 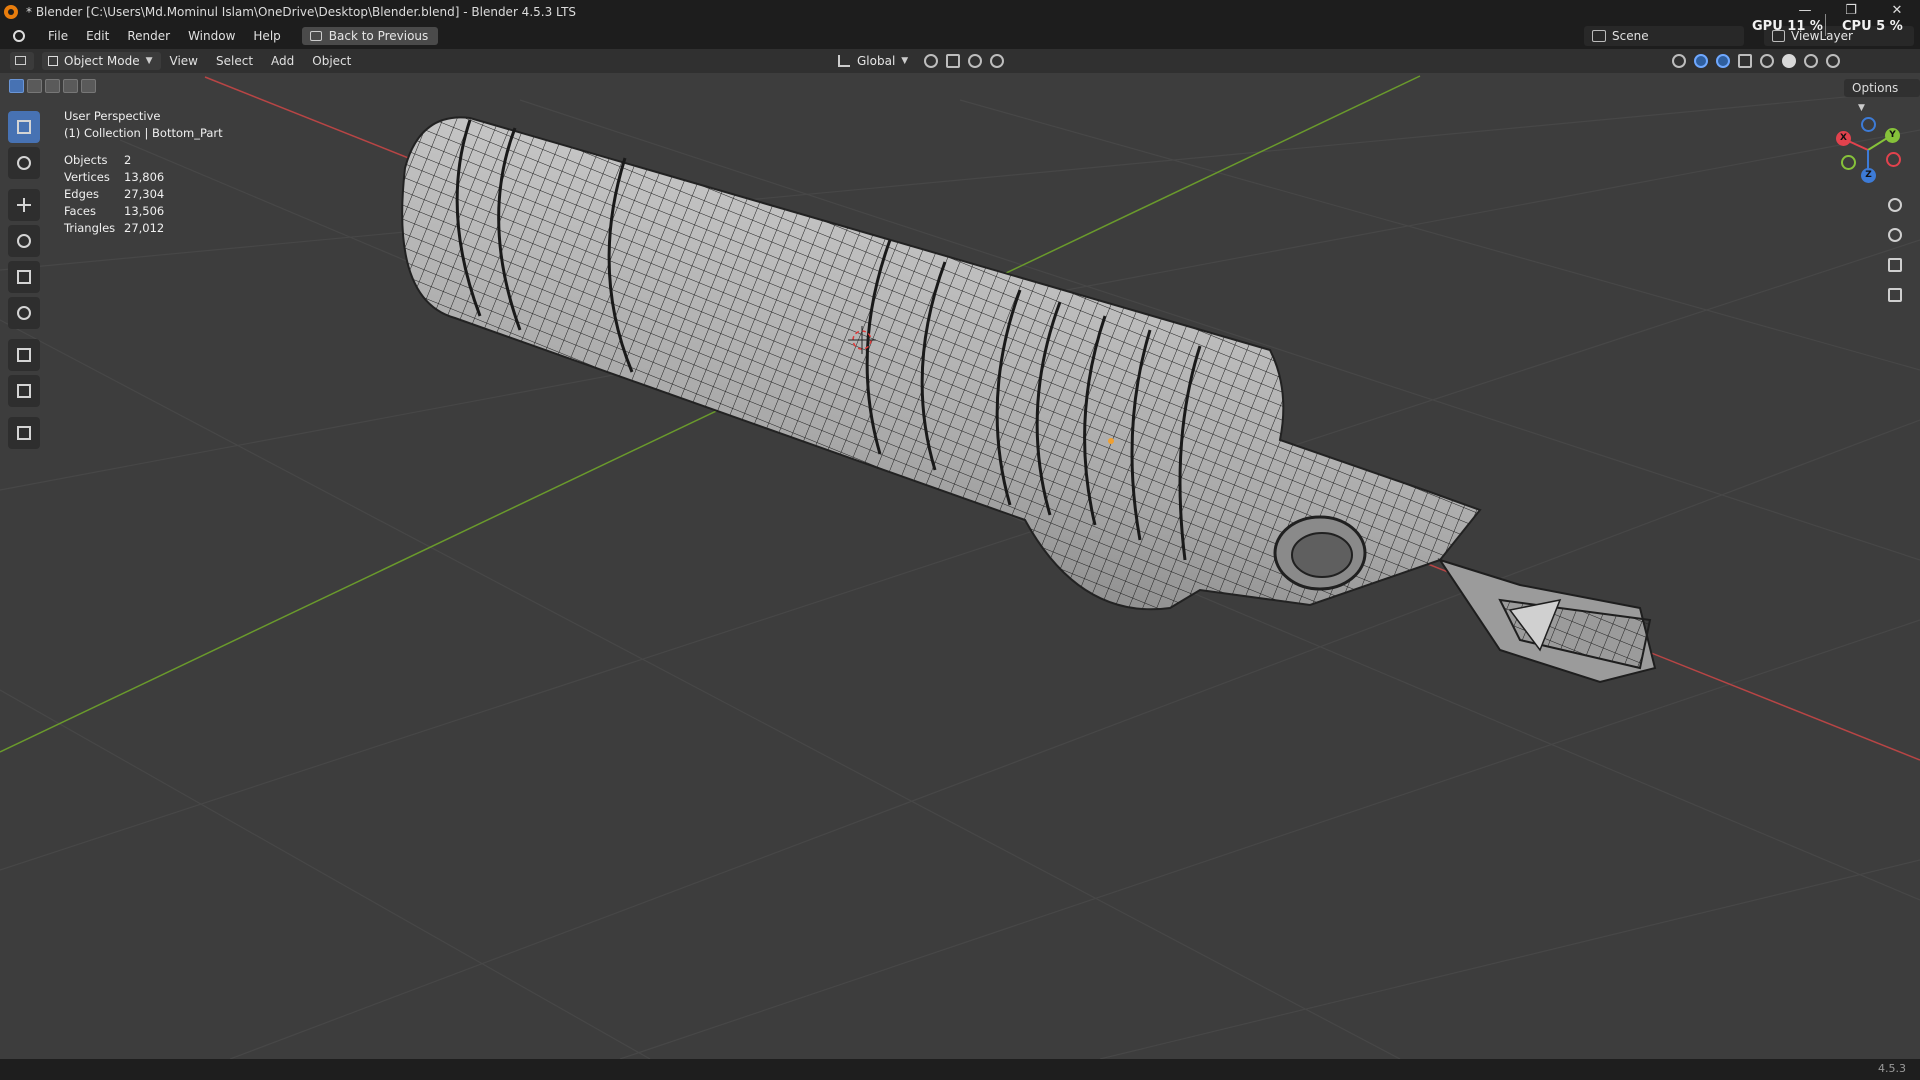 I want to click on grid-icon, so click(x=1895, y=295).